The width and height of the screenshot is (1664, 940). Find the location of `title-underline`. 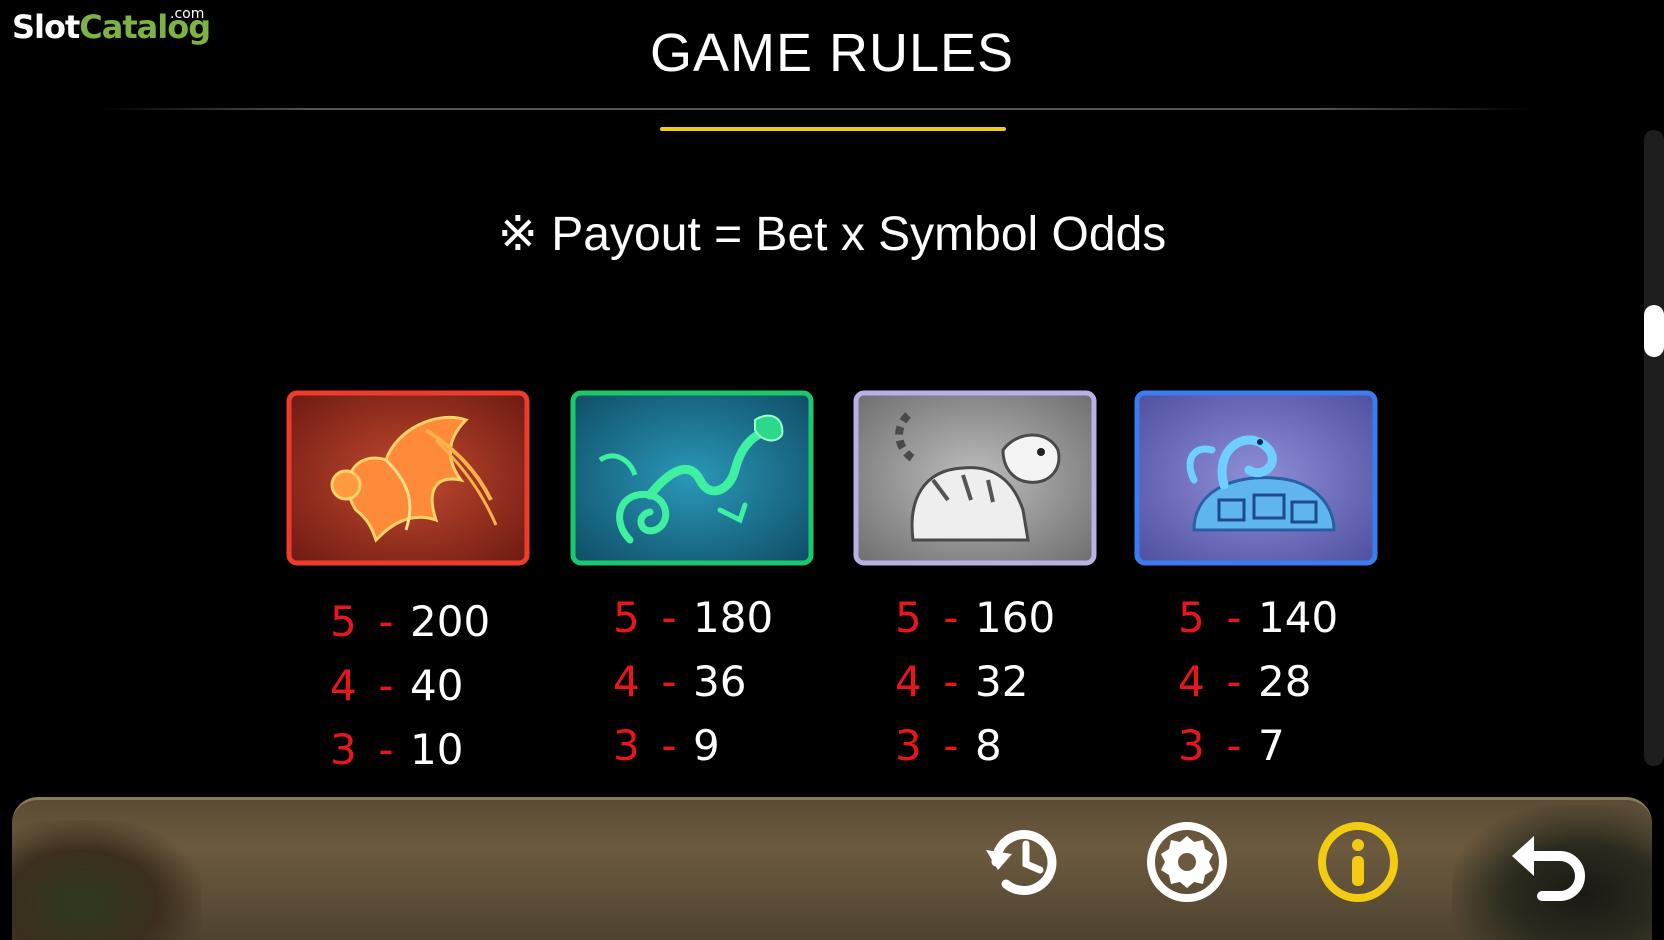

title-underline is located at coordinates (833, 129).